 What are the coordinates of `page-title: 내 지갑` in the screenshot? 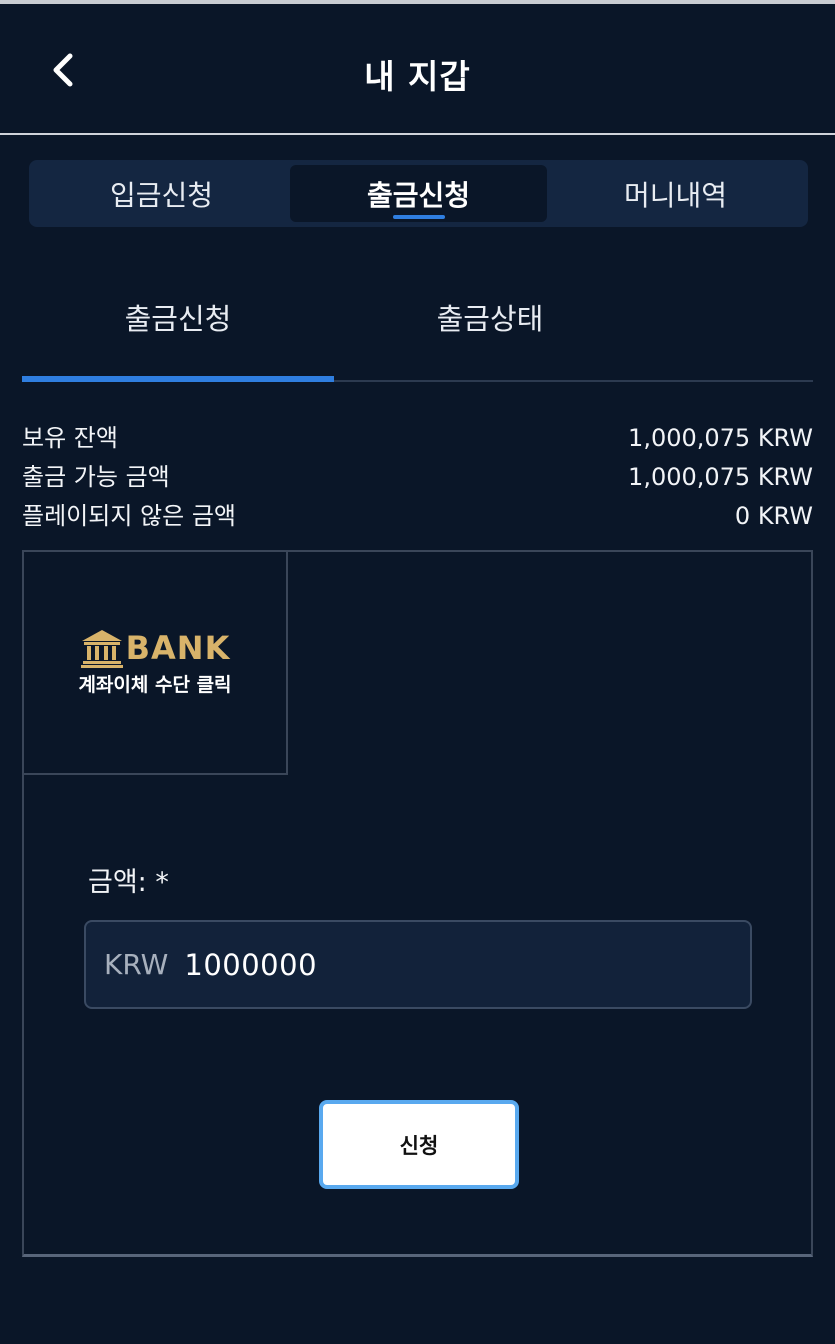 It's located at (417, 76).